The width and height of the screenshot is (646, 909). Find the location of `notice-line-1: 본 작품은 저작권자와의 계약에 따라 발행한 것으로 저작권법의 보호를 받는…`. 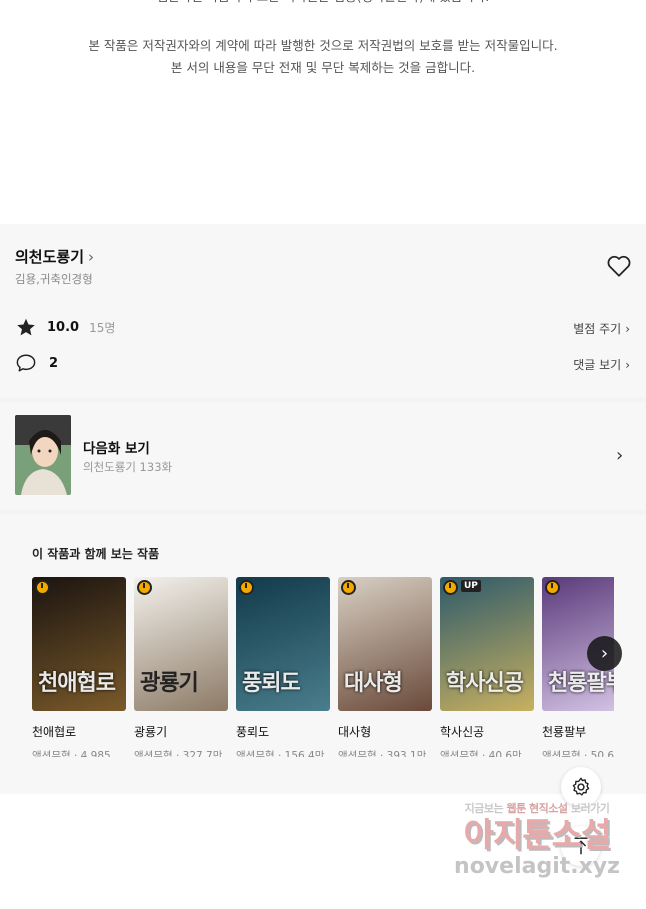

notice-line-1: 본 작품은 저작권자와의 계약에 따라 발행한 것으로 저작권법의 보호를 받는… is located at coordinates (323, 45).